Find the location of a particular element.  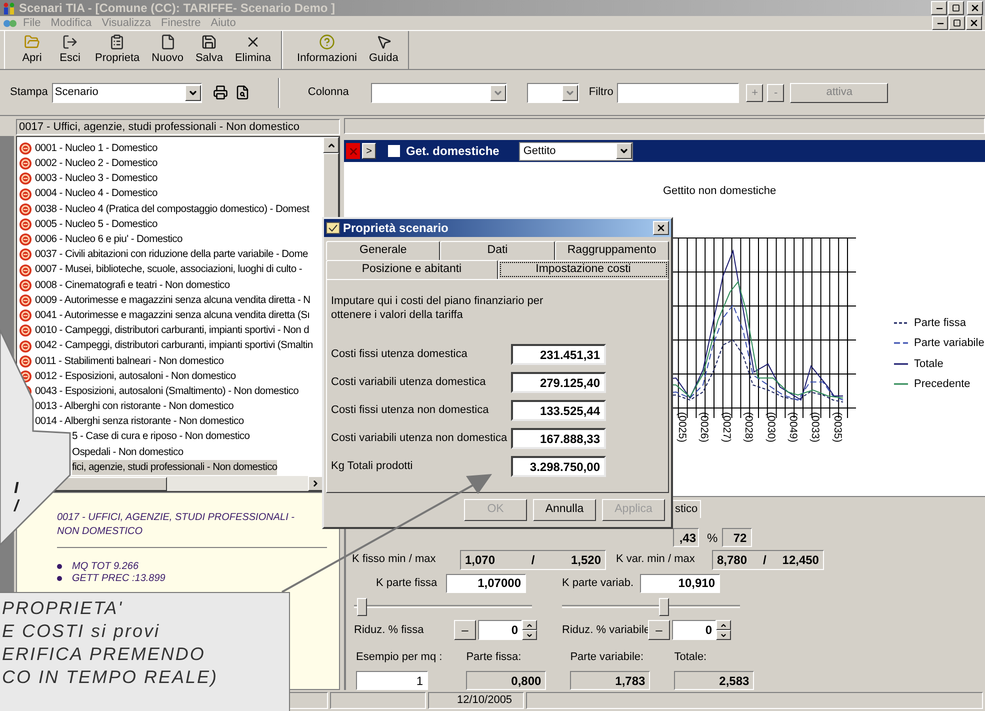

category-item: 0003 - Nucleo 3 - Domestico is located at coordinates (96, 179).